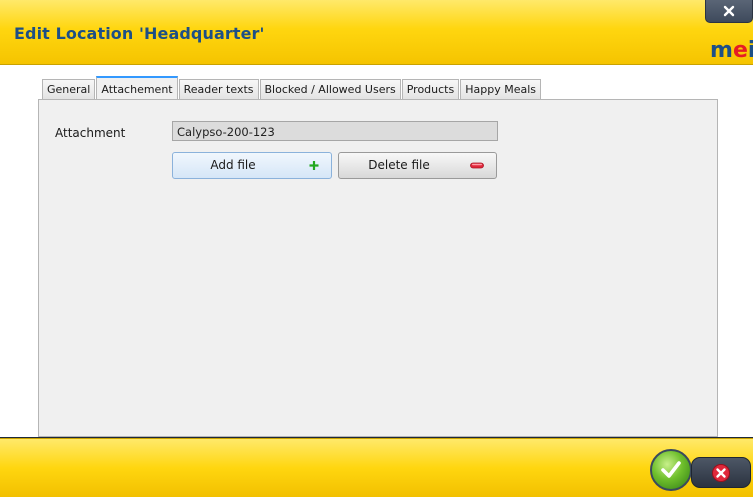 The image size is (753, 497). I want to click on delete-file-label: Delete file, so click(399, 165).